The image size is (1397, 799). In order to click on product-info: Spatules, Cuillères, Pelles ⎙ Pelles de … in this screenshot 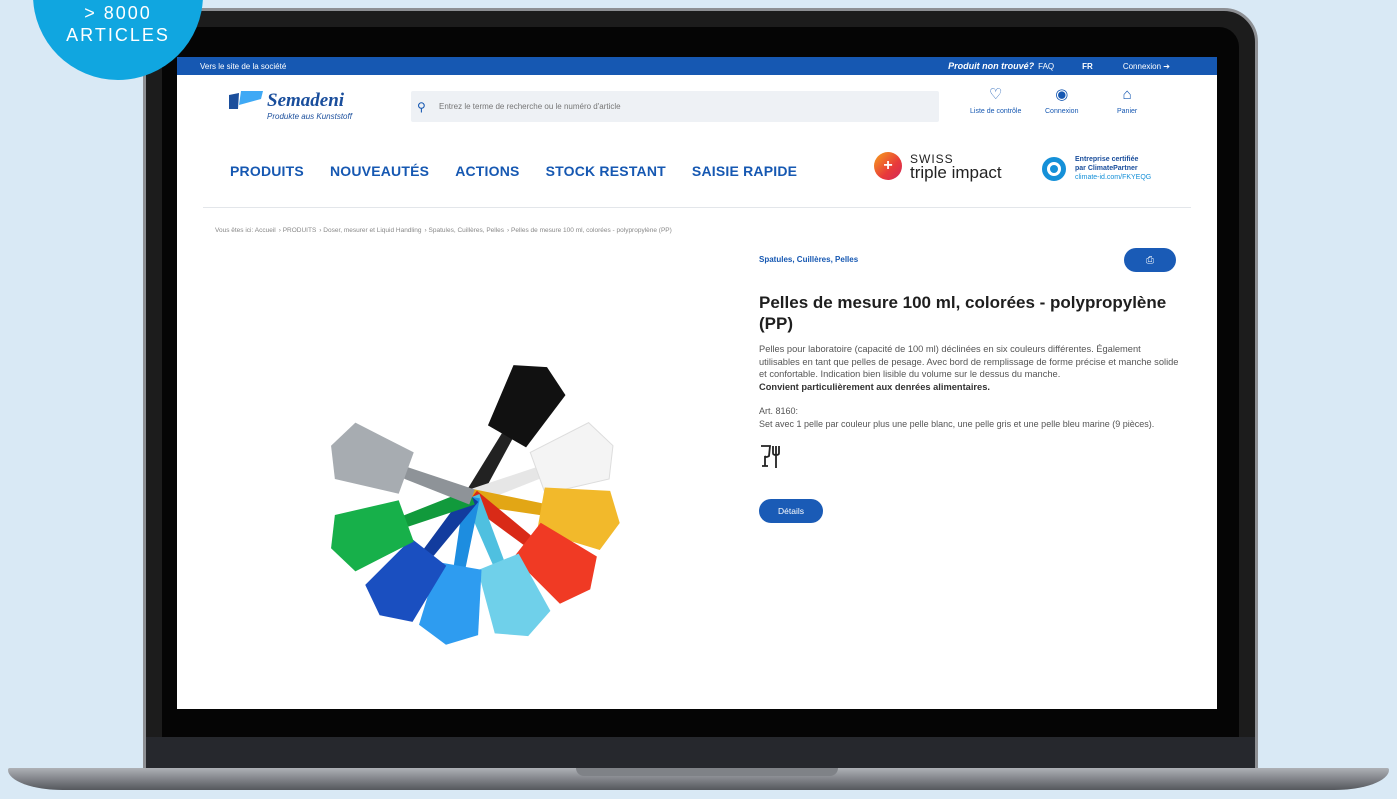, I will do `click(969, 385)`.